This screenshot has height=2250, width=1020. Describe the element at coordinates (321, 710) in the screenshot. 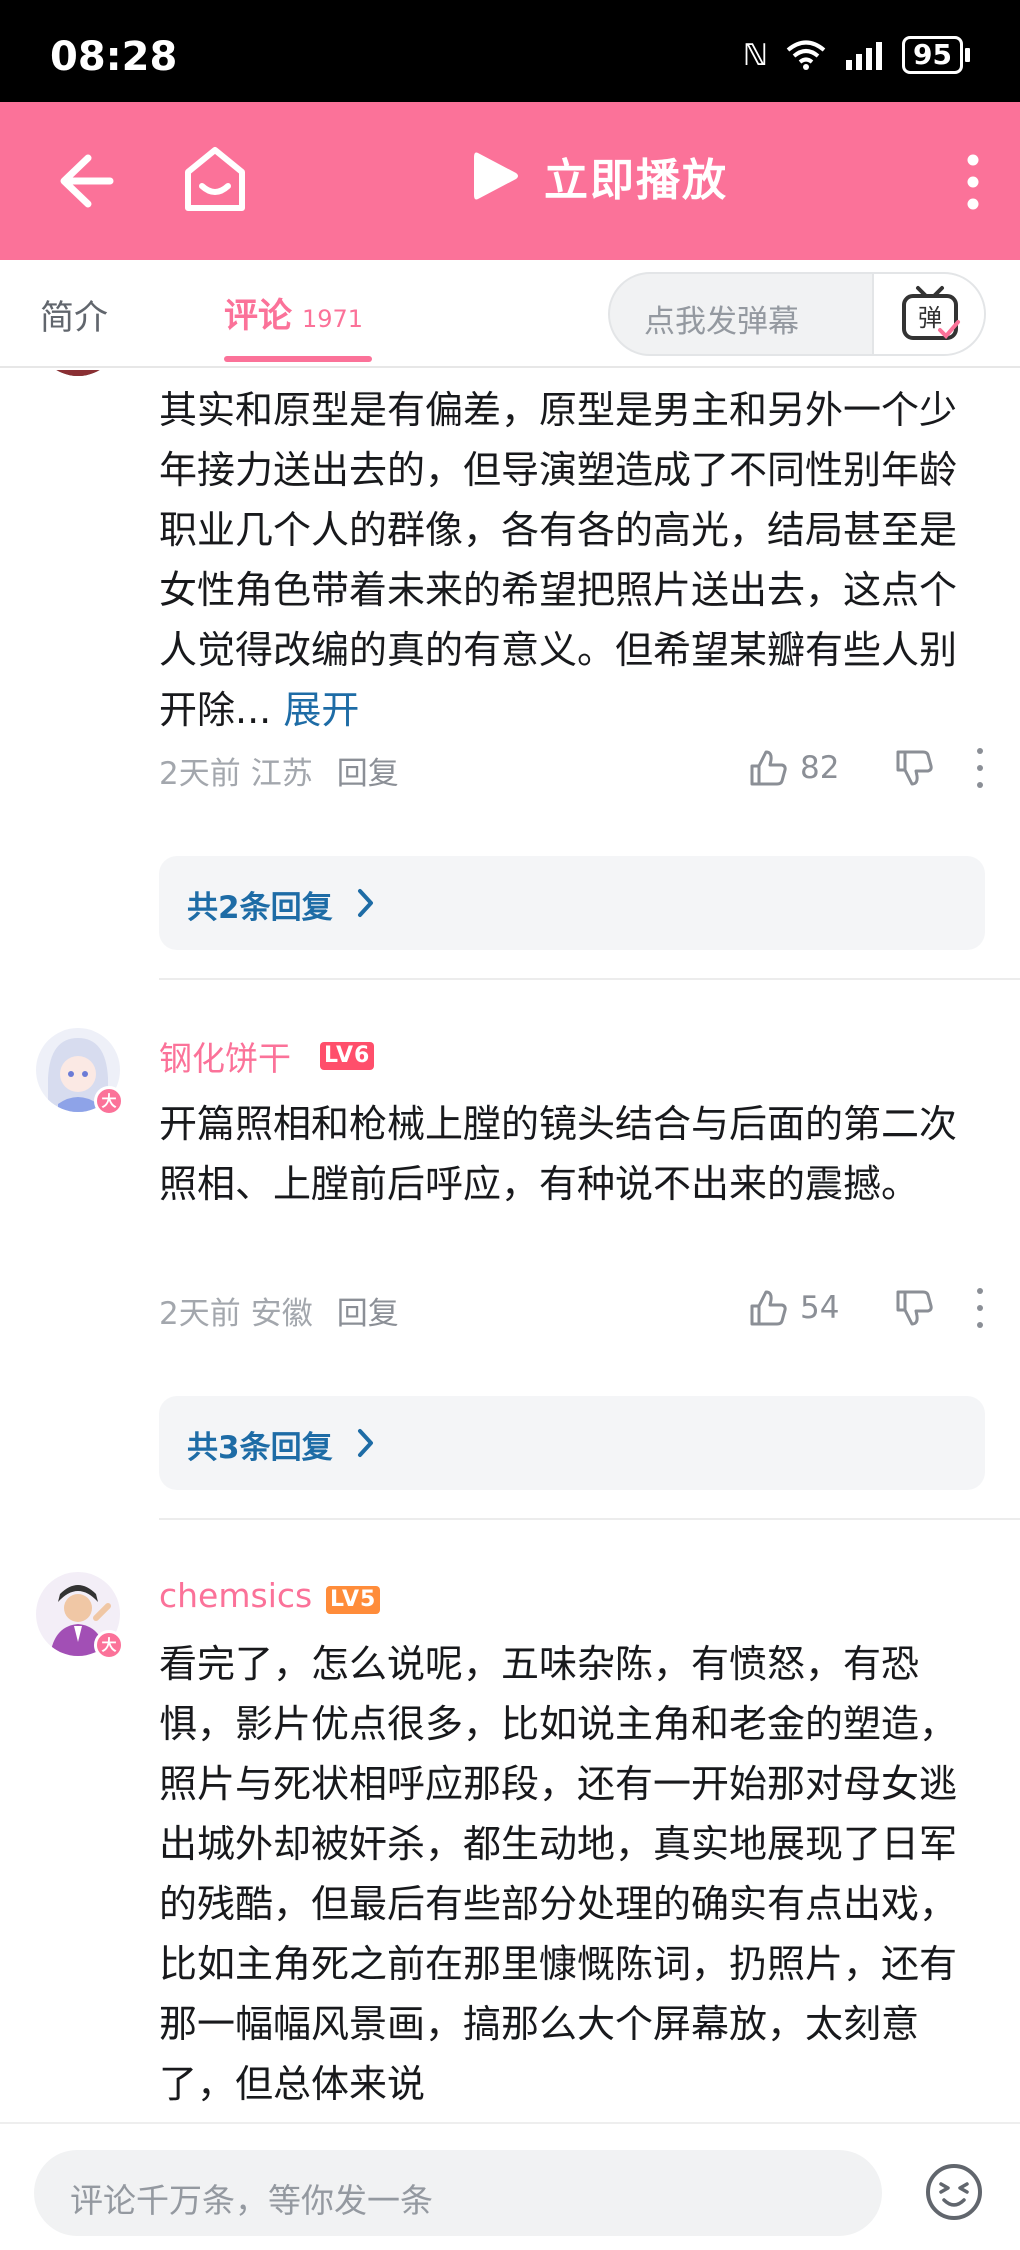

I see `expand-link: 展开` at that location.